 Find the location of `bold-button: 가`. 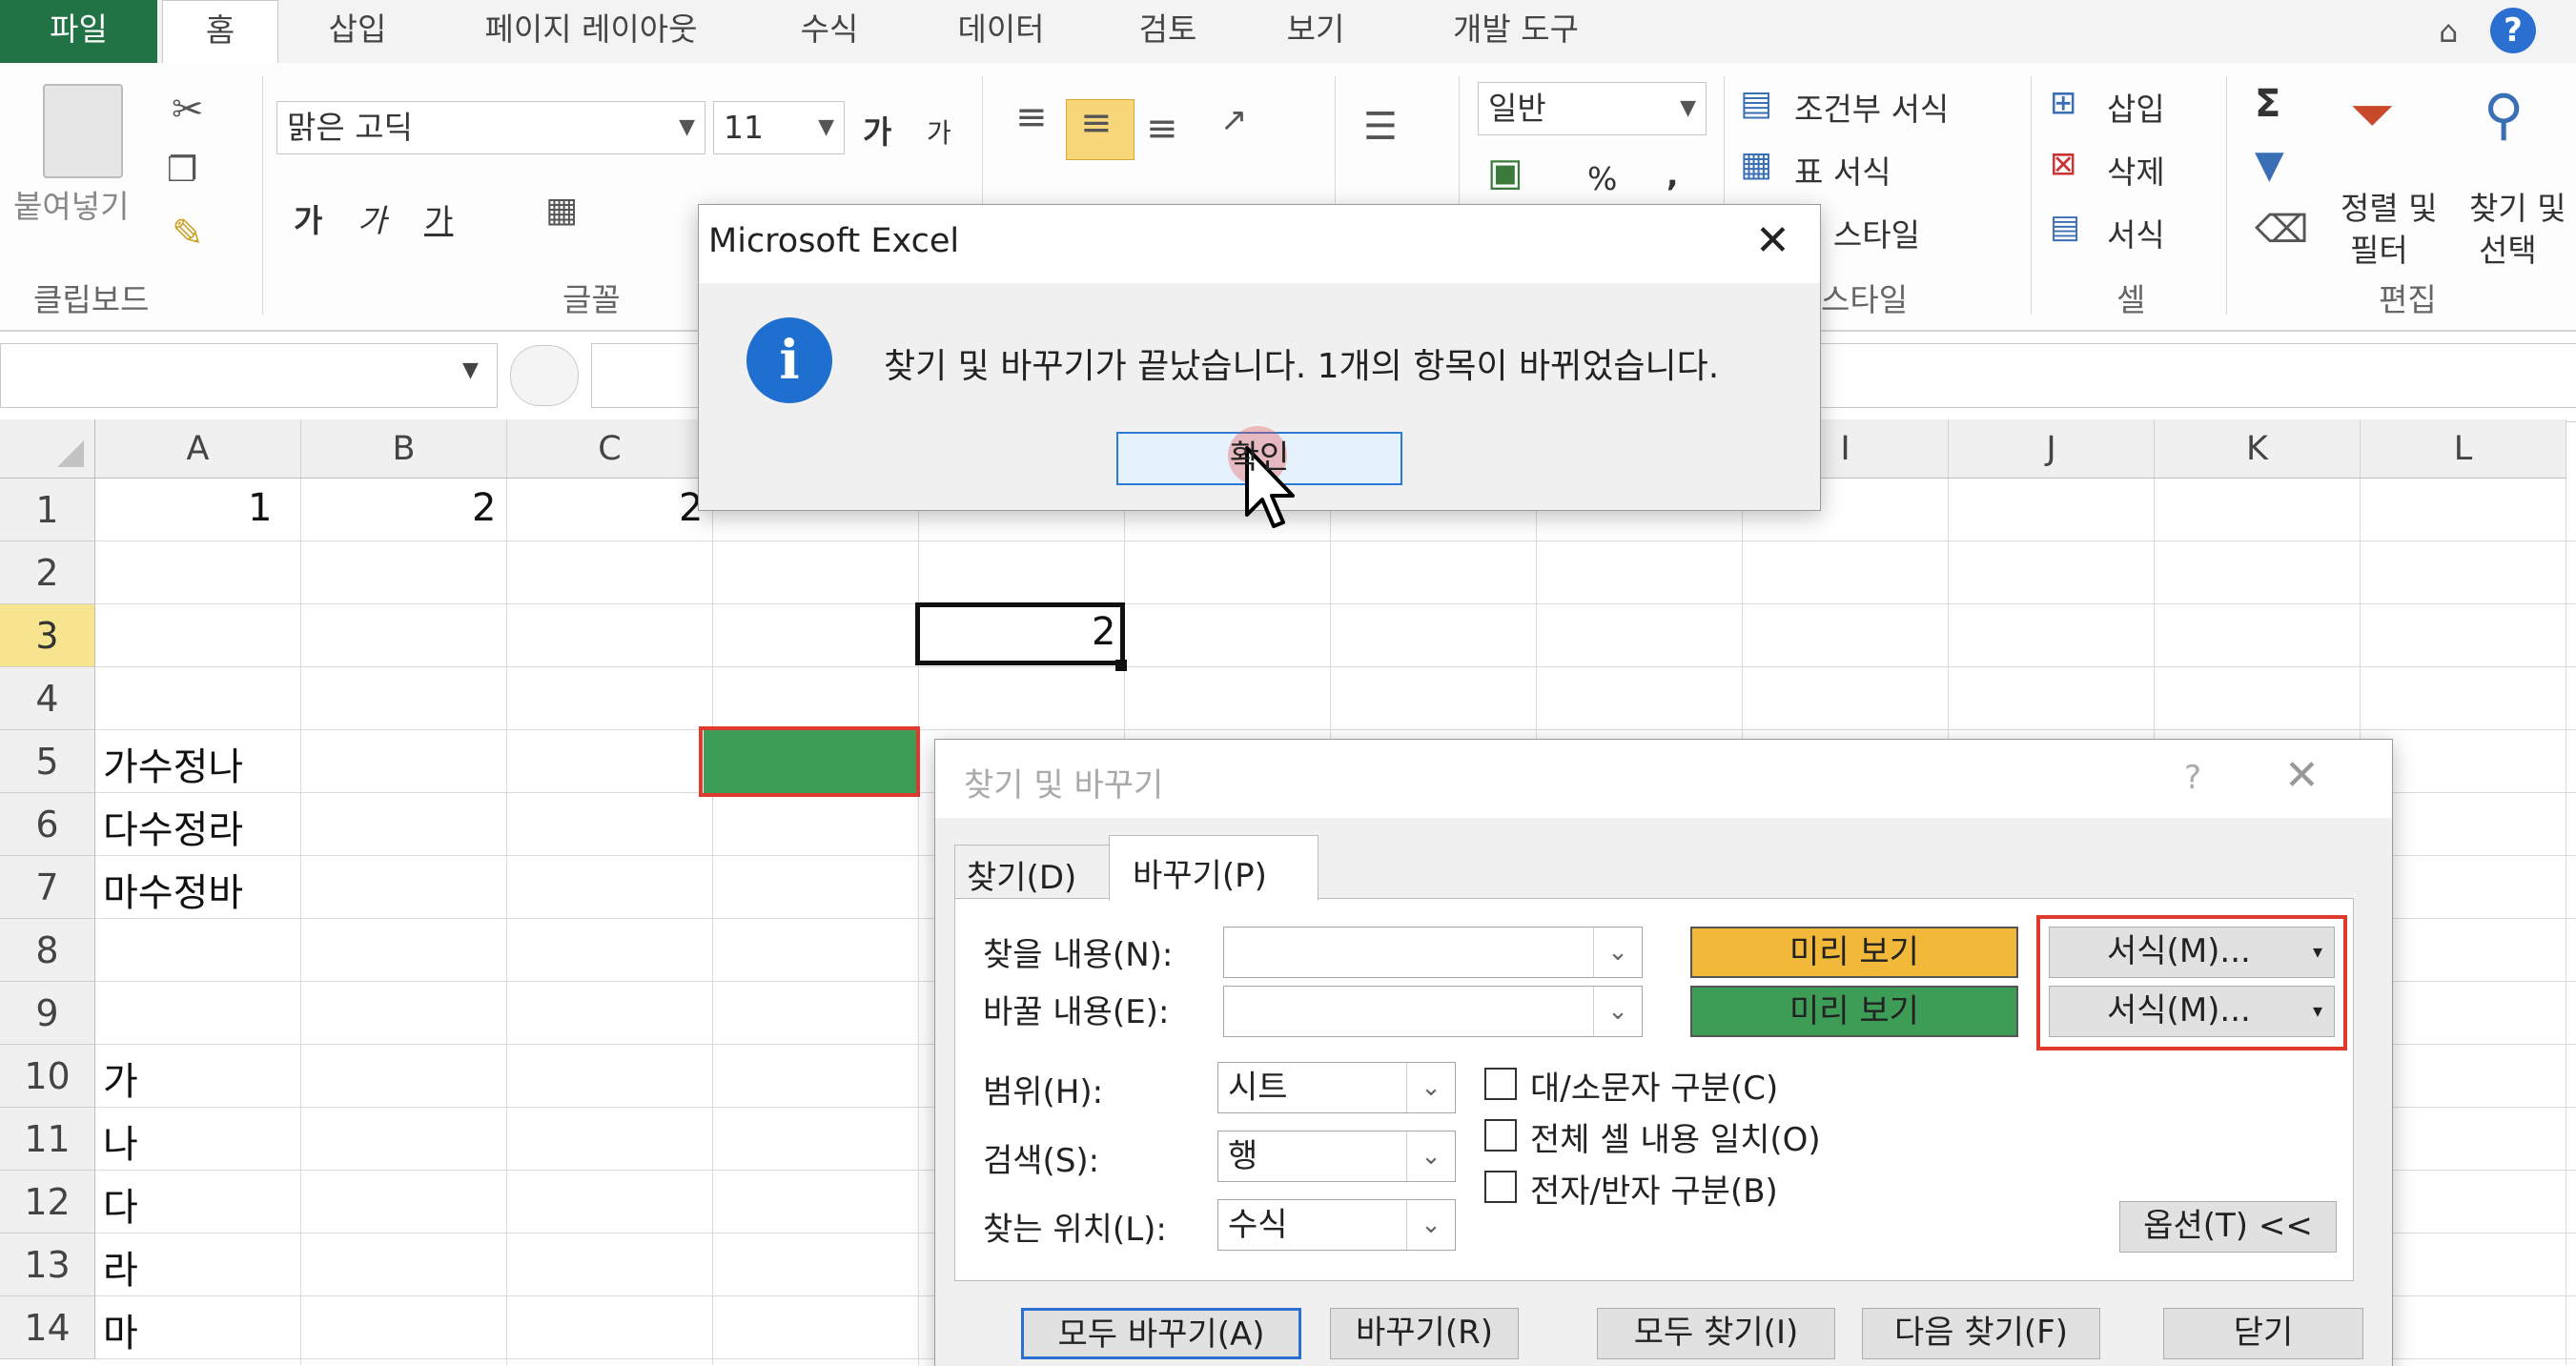

bold-button: 가 is located at coordinates (308, 218).